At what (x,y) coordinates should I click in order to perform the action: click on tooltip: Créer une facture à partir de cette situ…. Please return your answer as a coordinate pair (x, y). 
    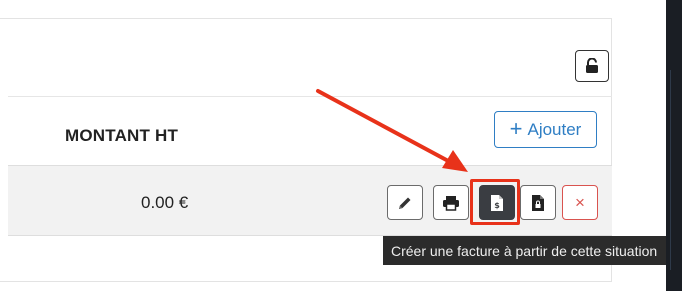
    Looking at the image, I should click on (532, 250).